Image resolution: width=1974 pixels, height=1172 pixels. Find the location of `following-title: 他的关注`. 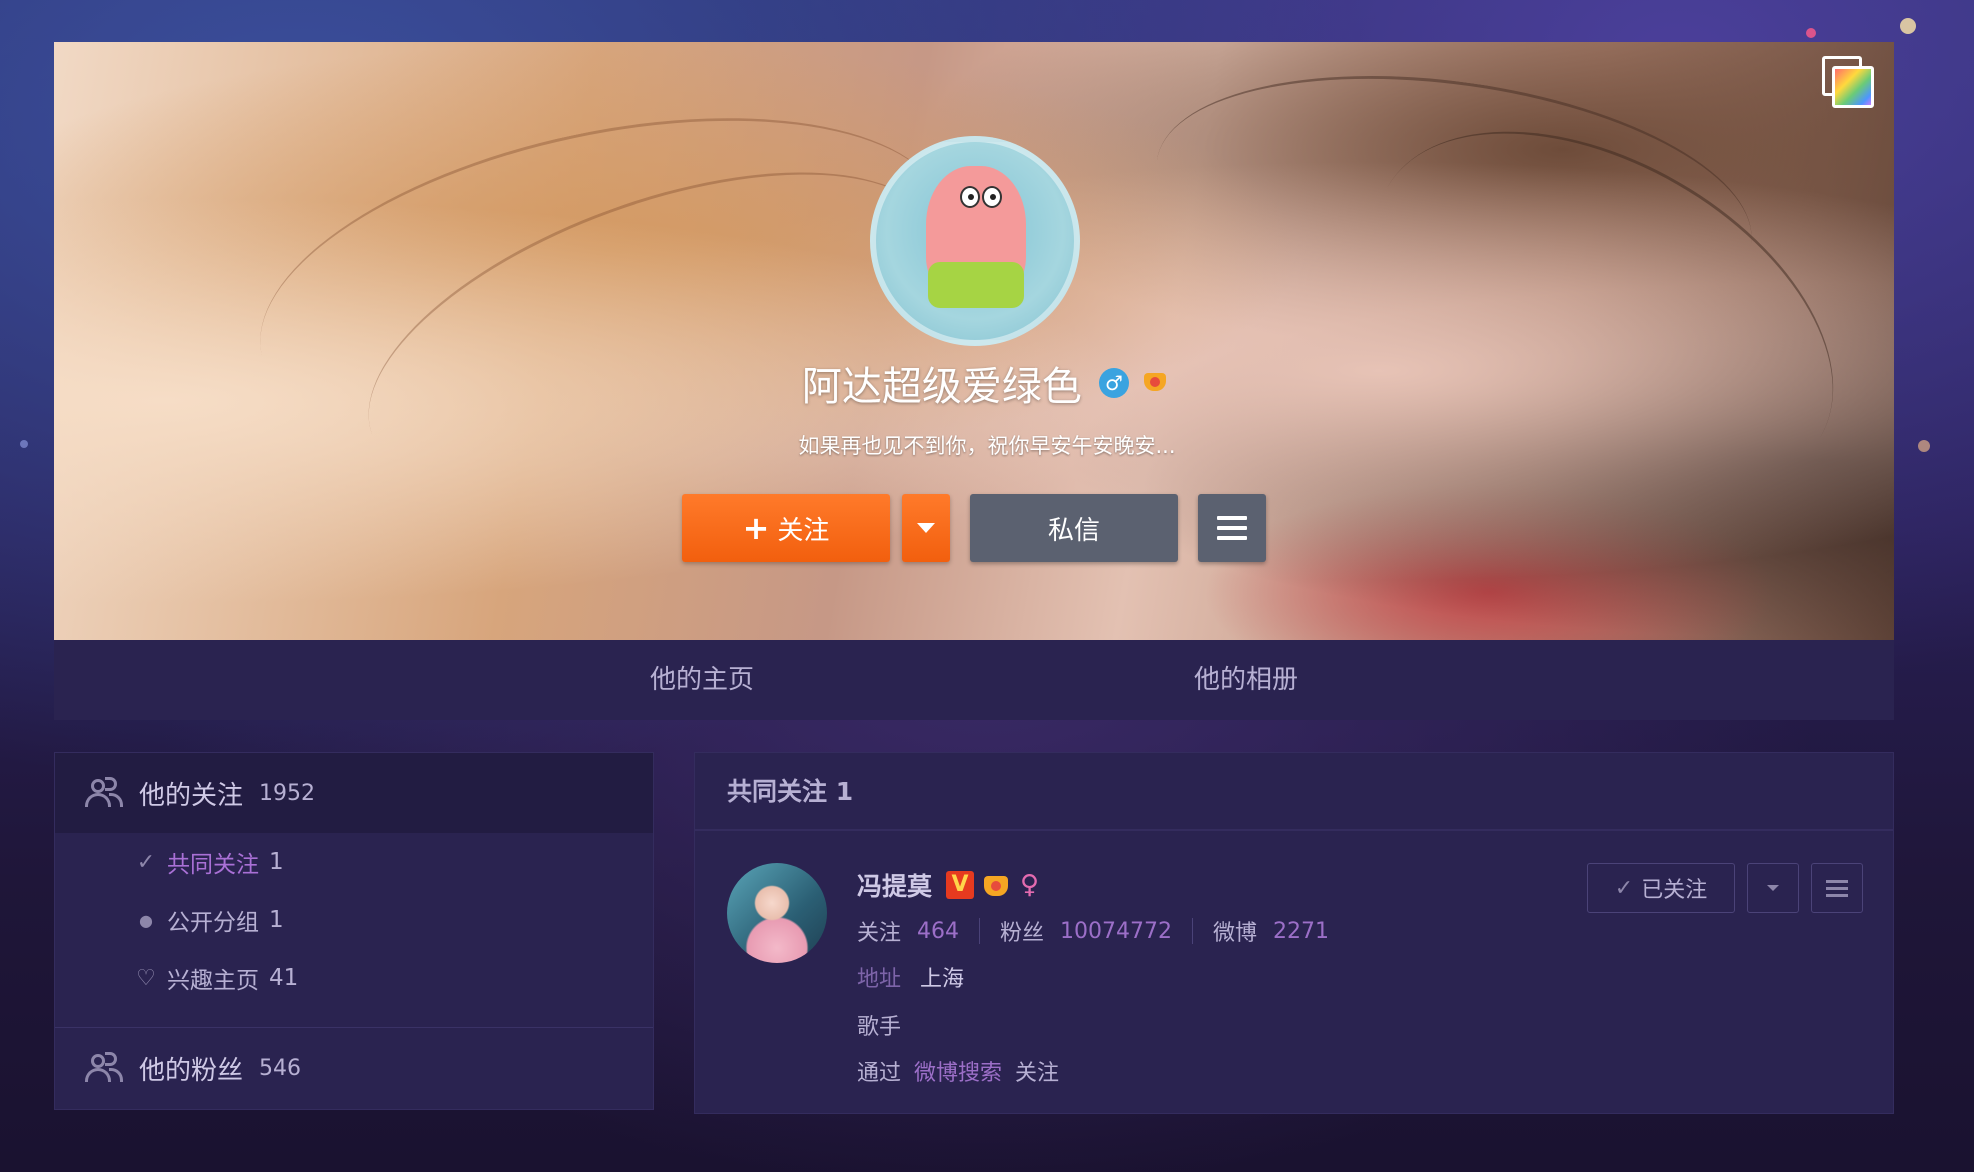

following-title: 他的关注 is located at coordinates (191, 795).